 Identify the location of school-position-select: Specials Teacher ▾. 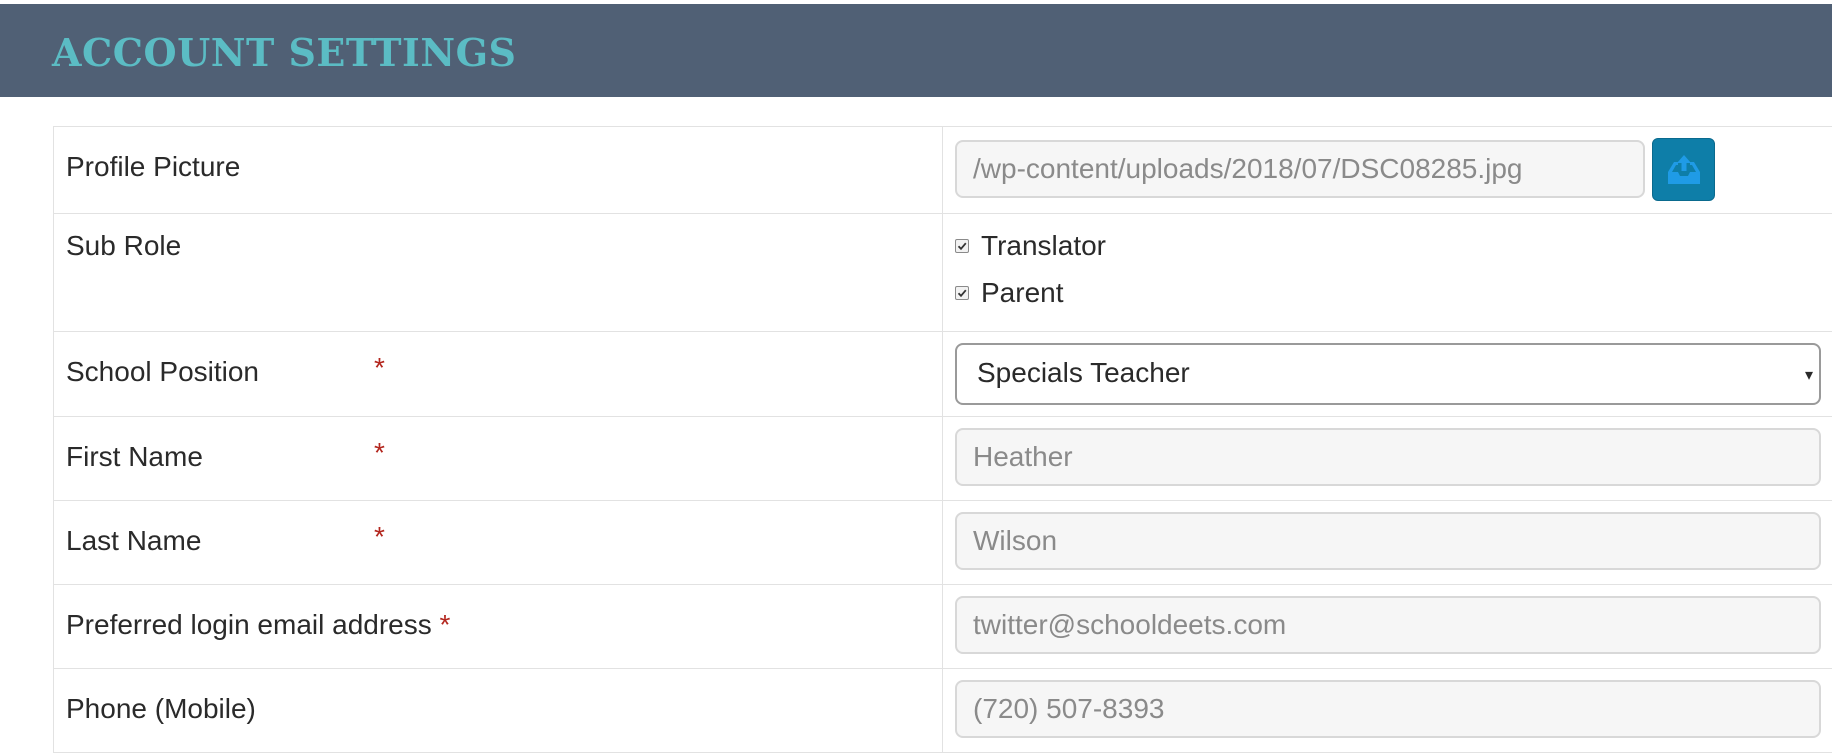
(1388, 374).